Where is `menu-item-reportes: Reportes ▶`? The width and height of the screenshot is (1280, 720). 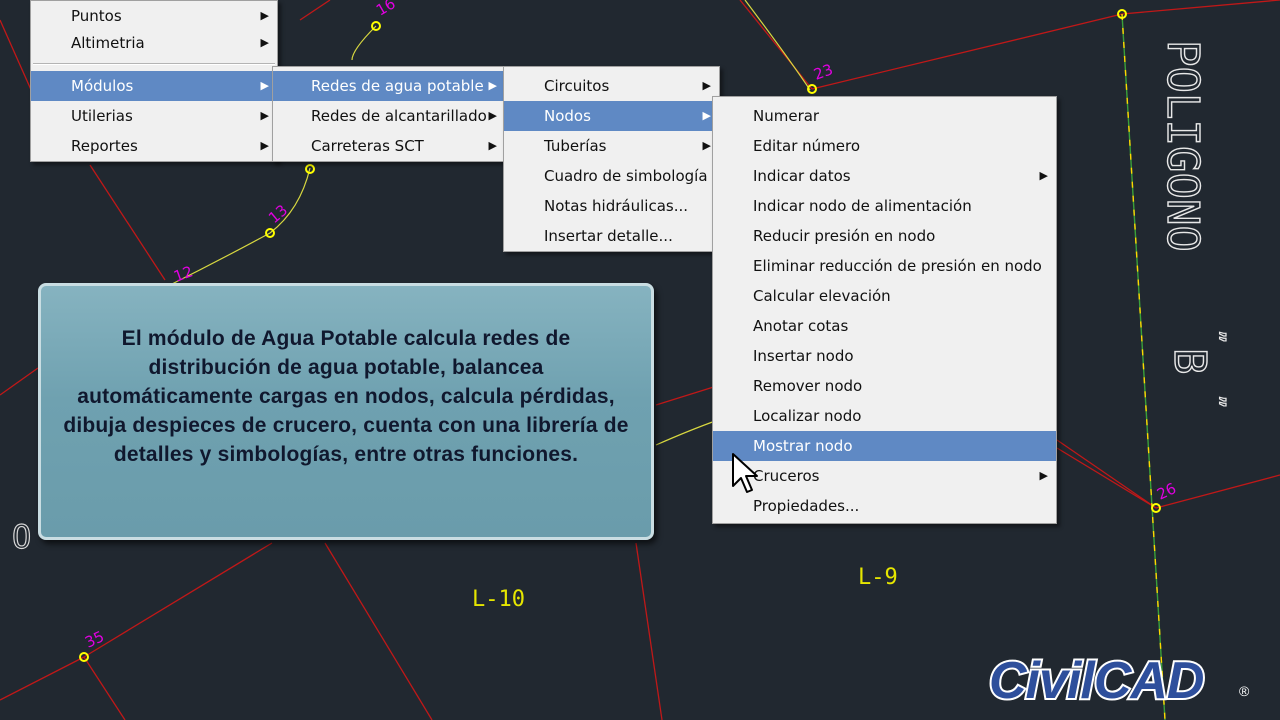
menu-item-reportes: Reportes ▶ is located at coordinates (154, 146).